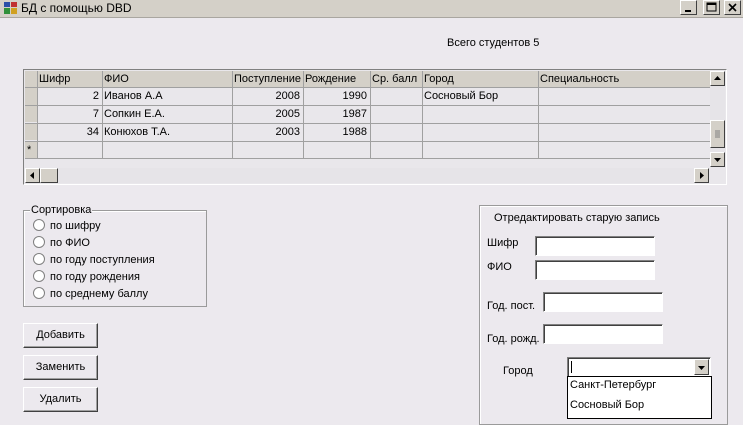  What do you see at coordinates (613, 385) in the screenshot?
I see `city-option: Санкт-Петербург` at bounding box center [613, 385].